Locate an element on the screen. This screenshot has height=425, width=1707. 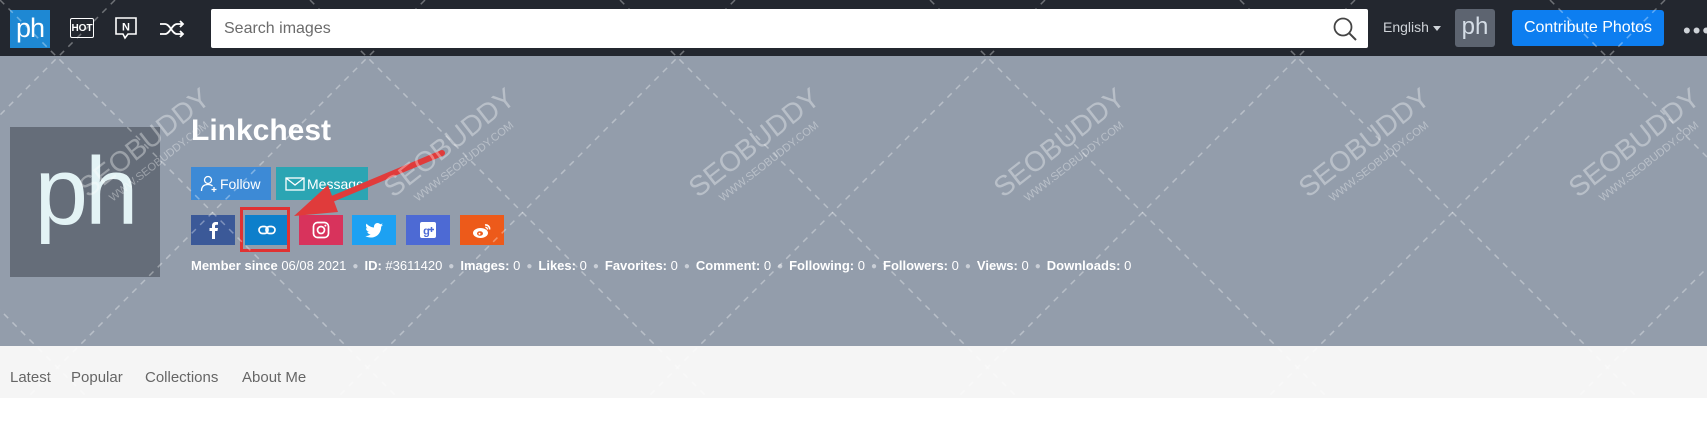
new-icon: N is located at coordinates (126, 28).